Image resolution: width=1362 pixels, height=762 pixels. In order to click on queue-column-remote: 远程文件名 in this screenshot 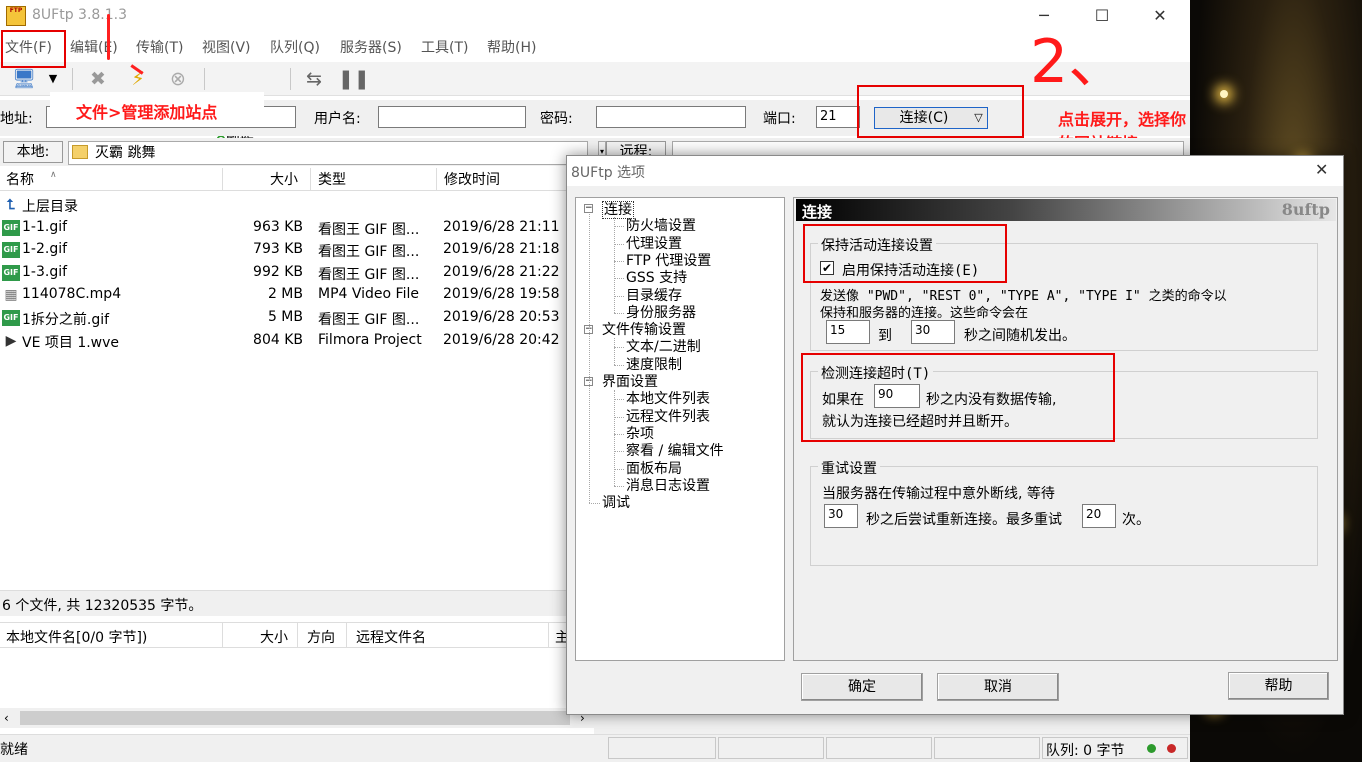, I will do `click(391, 637)`.